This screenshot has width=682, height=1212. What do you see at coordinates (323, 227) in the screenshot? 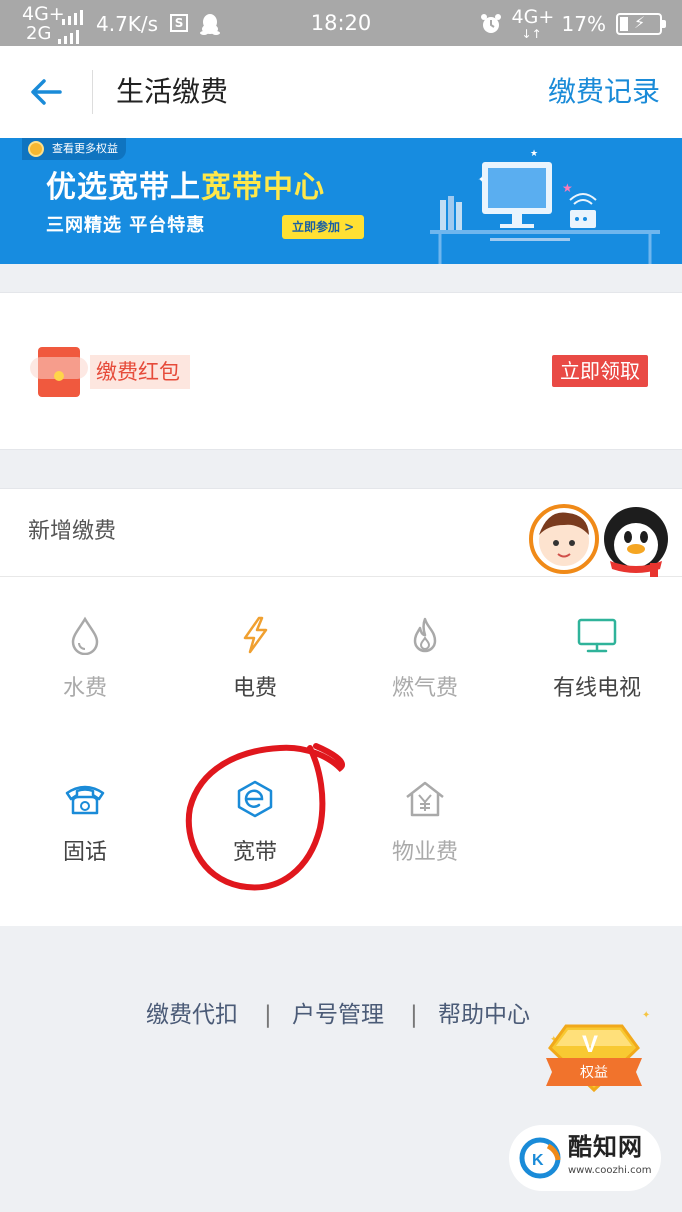
I see `join-now-button: 立即参加 >` at bounding box center [323, 227].